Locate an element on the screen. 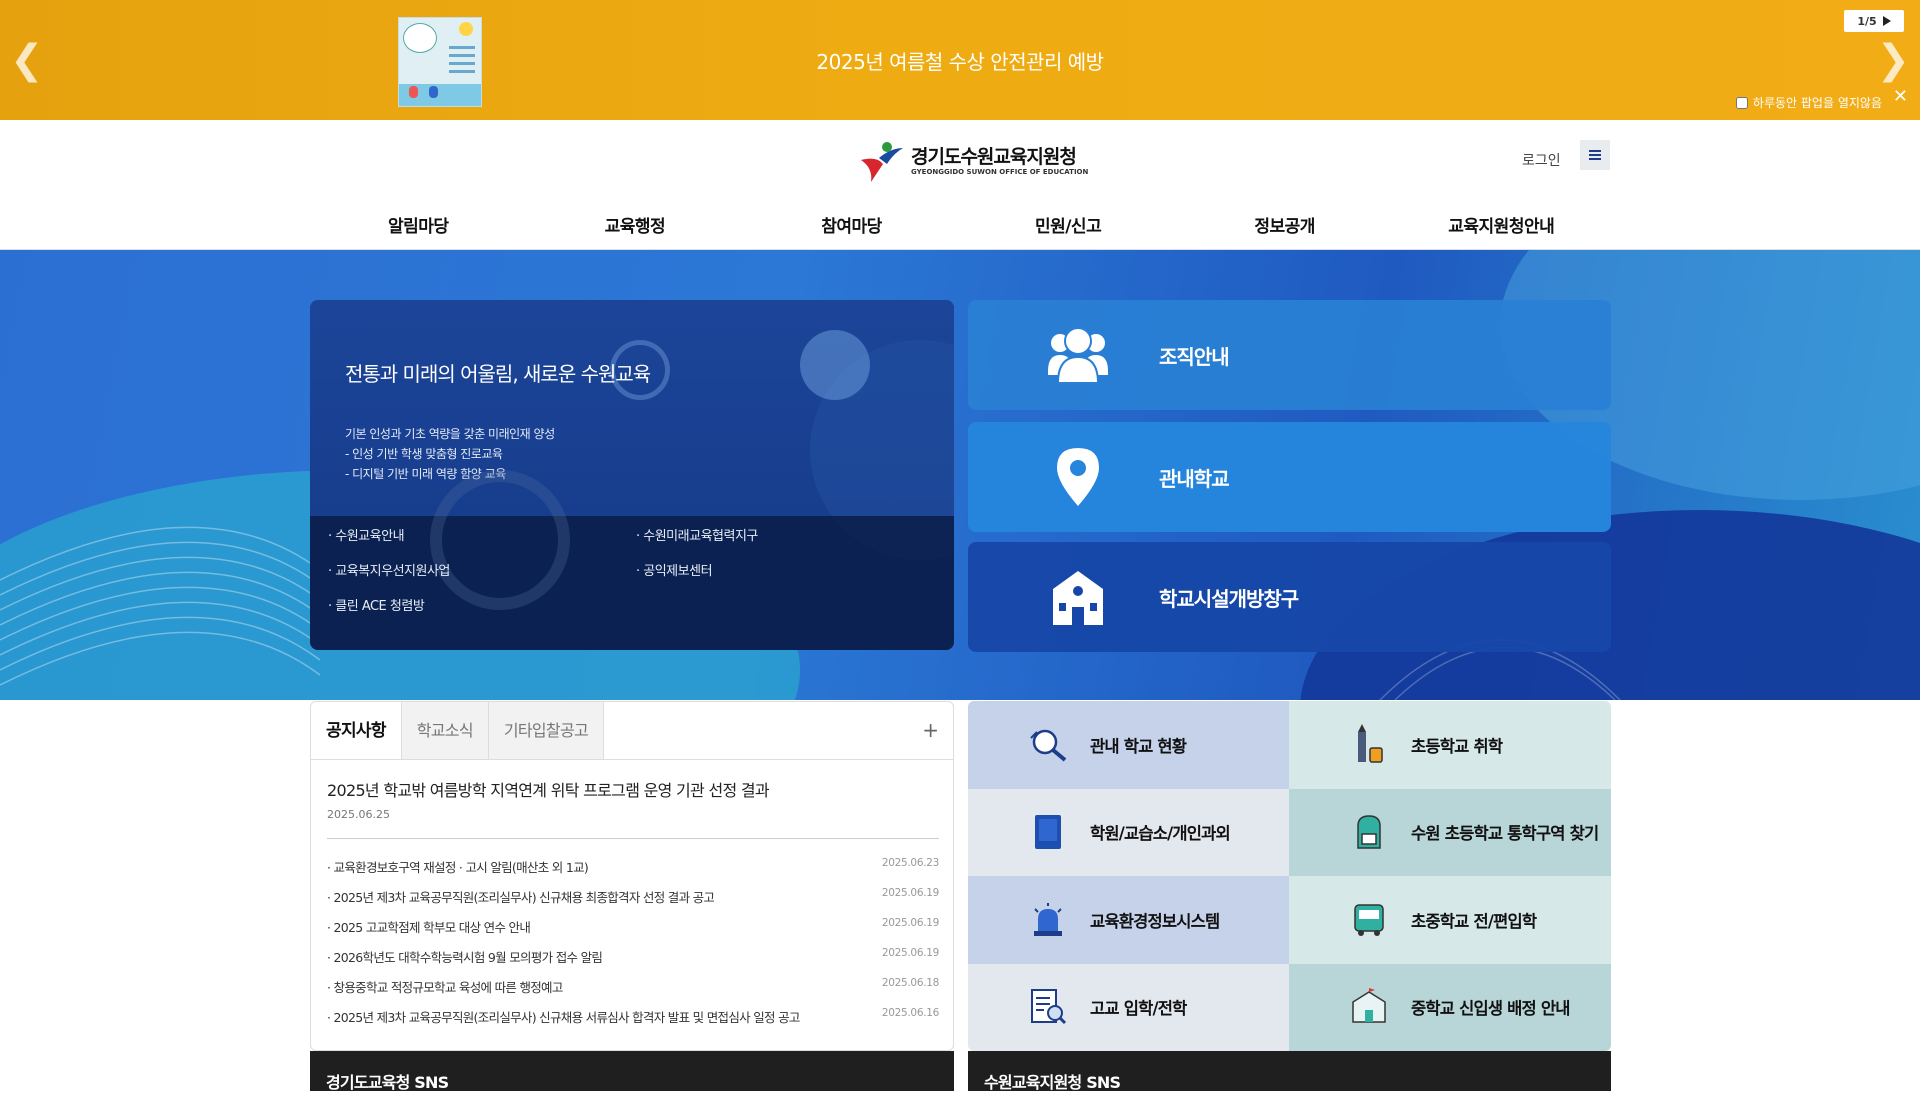 The image size is (1920, 1093). more-plus-icon: + is located at coordinates (930, 730).